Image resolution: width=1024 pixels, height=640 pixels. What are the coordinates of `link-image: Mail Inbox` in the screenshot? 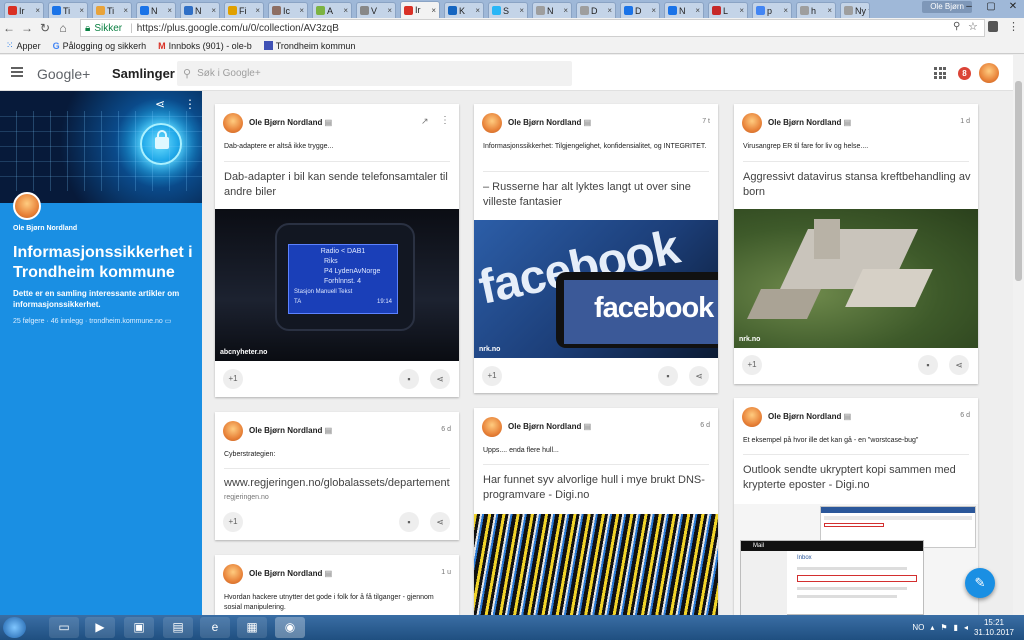 It's located at (856, 559).